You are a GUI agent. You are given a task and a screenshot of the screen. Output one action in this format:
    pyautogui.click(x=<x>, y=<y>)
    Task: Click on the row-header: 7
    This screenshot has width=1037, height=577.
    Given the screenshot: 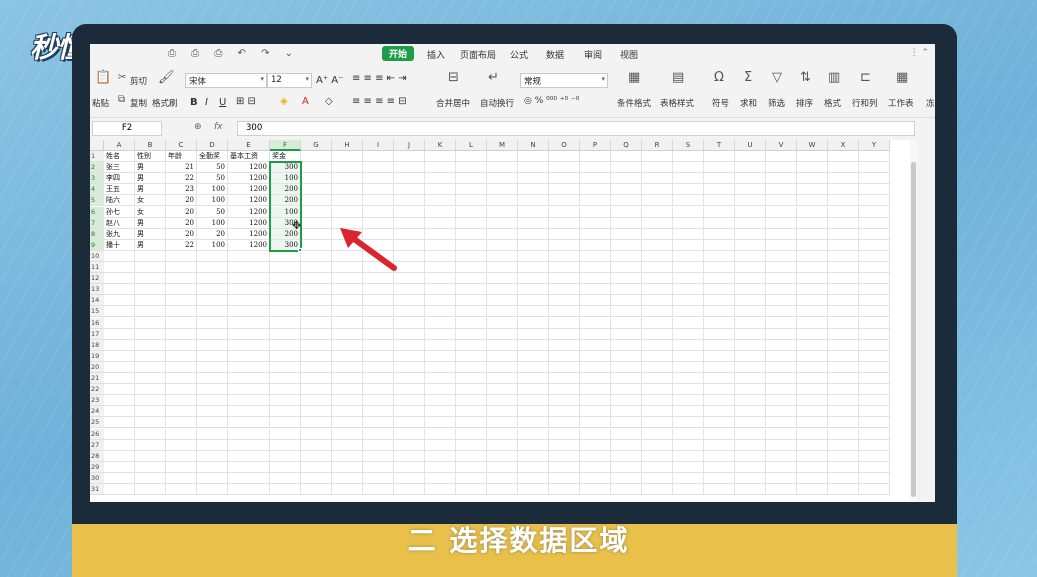 What is the action you would take?
    pyautogui.click(x=97, y=223)
    